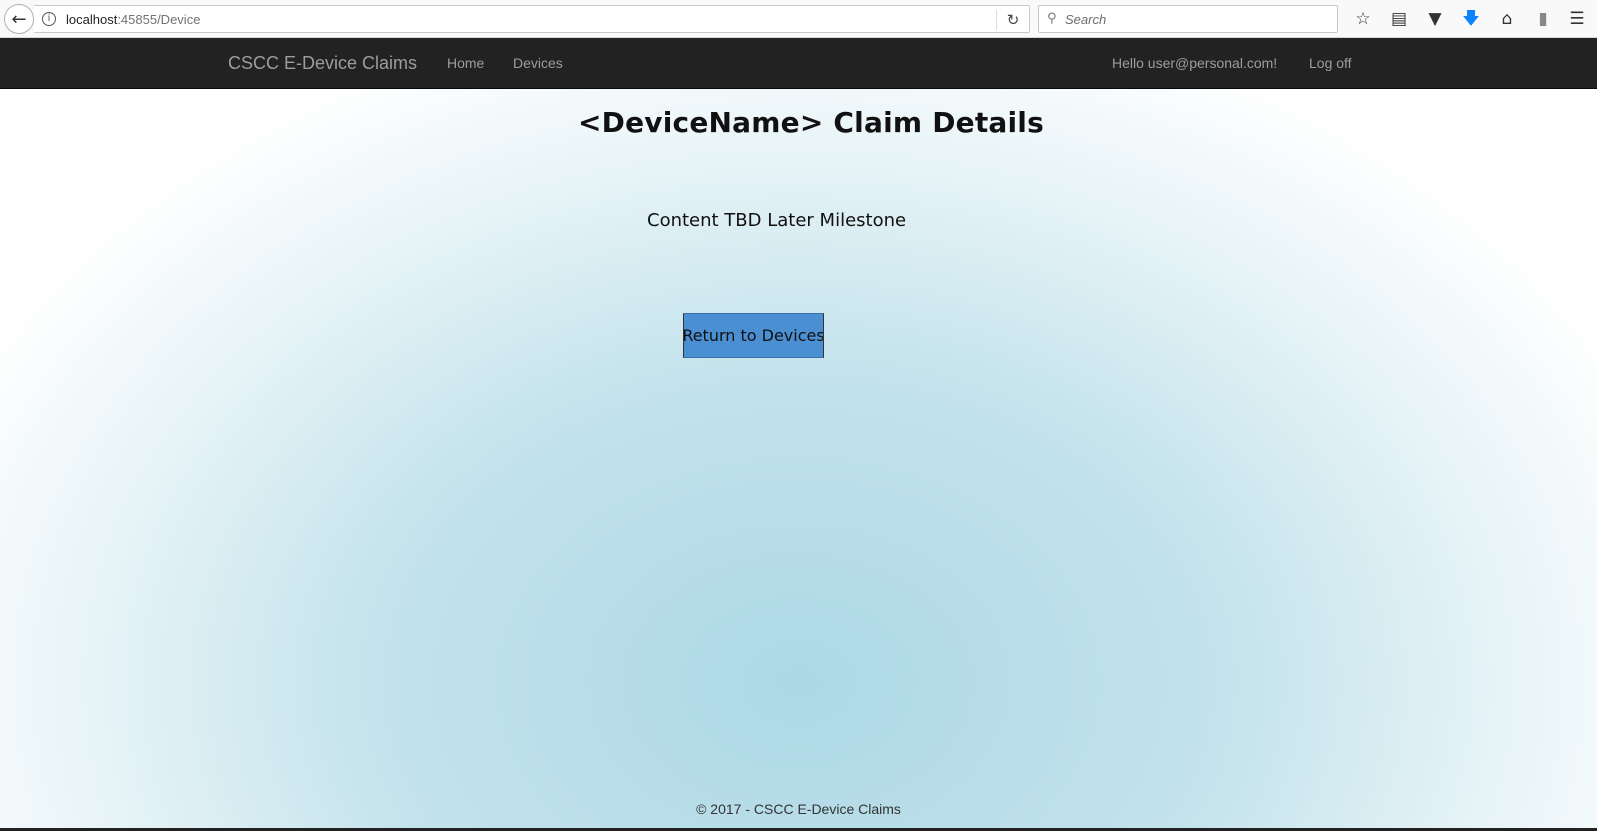  I want to click on url-host: localhost, so click(92, 19).